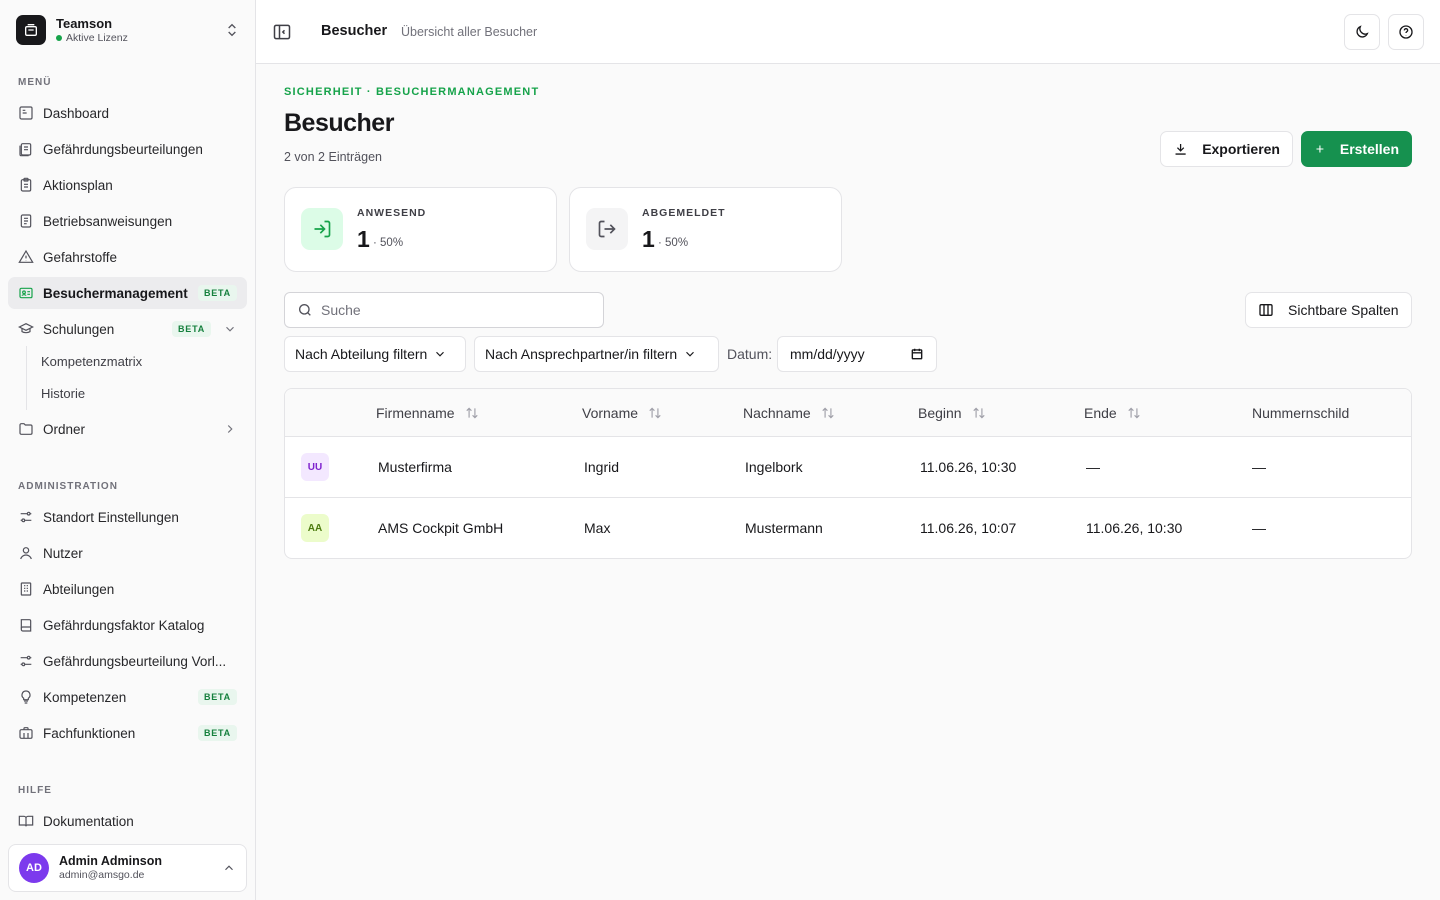  What do you see at coordinates (35, 82) in the screenshot?
I see `menu-section-label: MENÜ` at bounding box center [35, 82].